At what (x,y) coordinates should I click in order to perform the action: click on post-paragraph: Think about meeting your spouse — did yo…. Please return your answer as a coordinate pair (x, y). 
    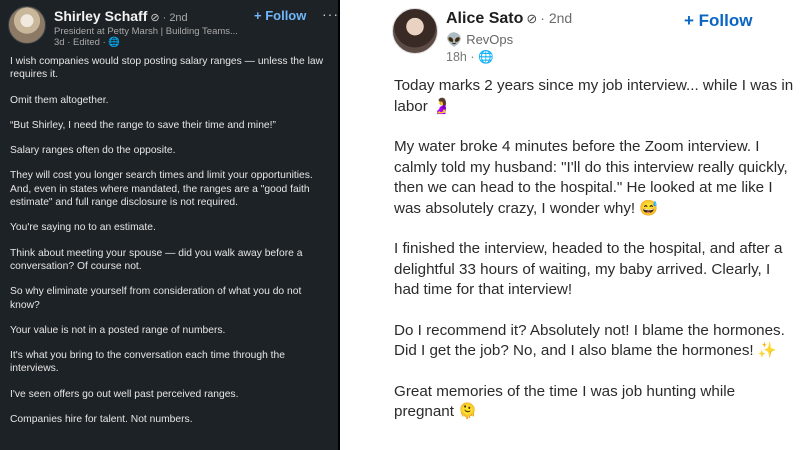
    Looking at the image, I should click on (156, 259).